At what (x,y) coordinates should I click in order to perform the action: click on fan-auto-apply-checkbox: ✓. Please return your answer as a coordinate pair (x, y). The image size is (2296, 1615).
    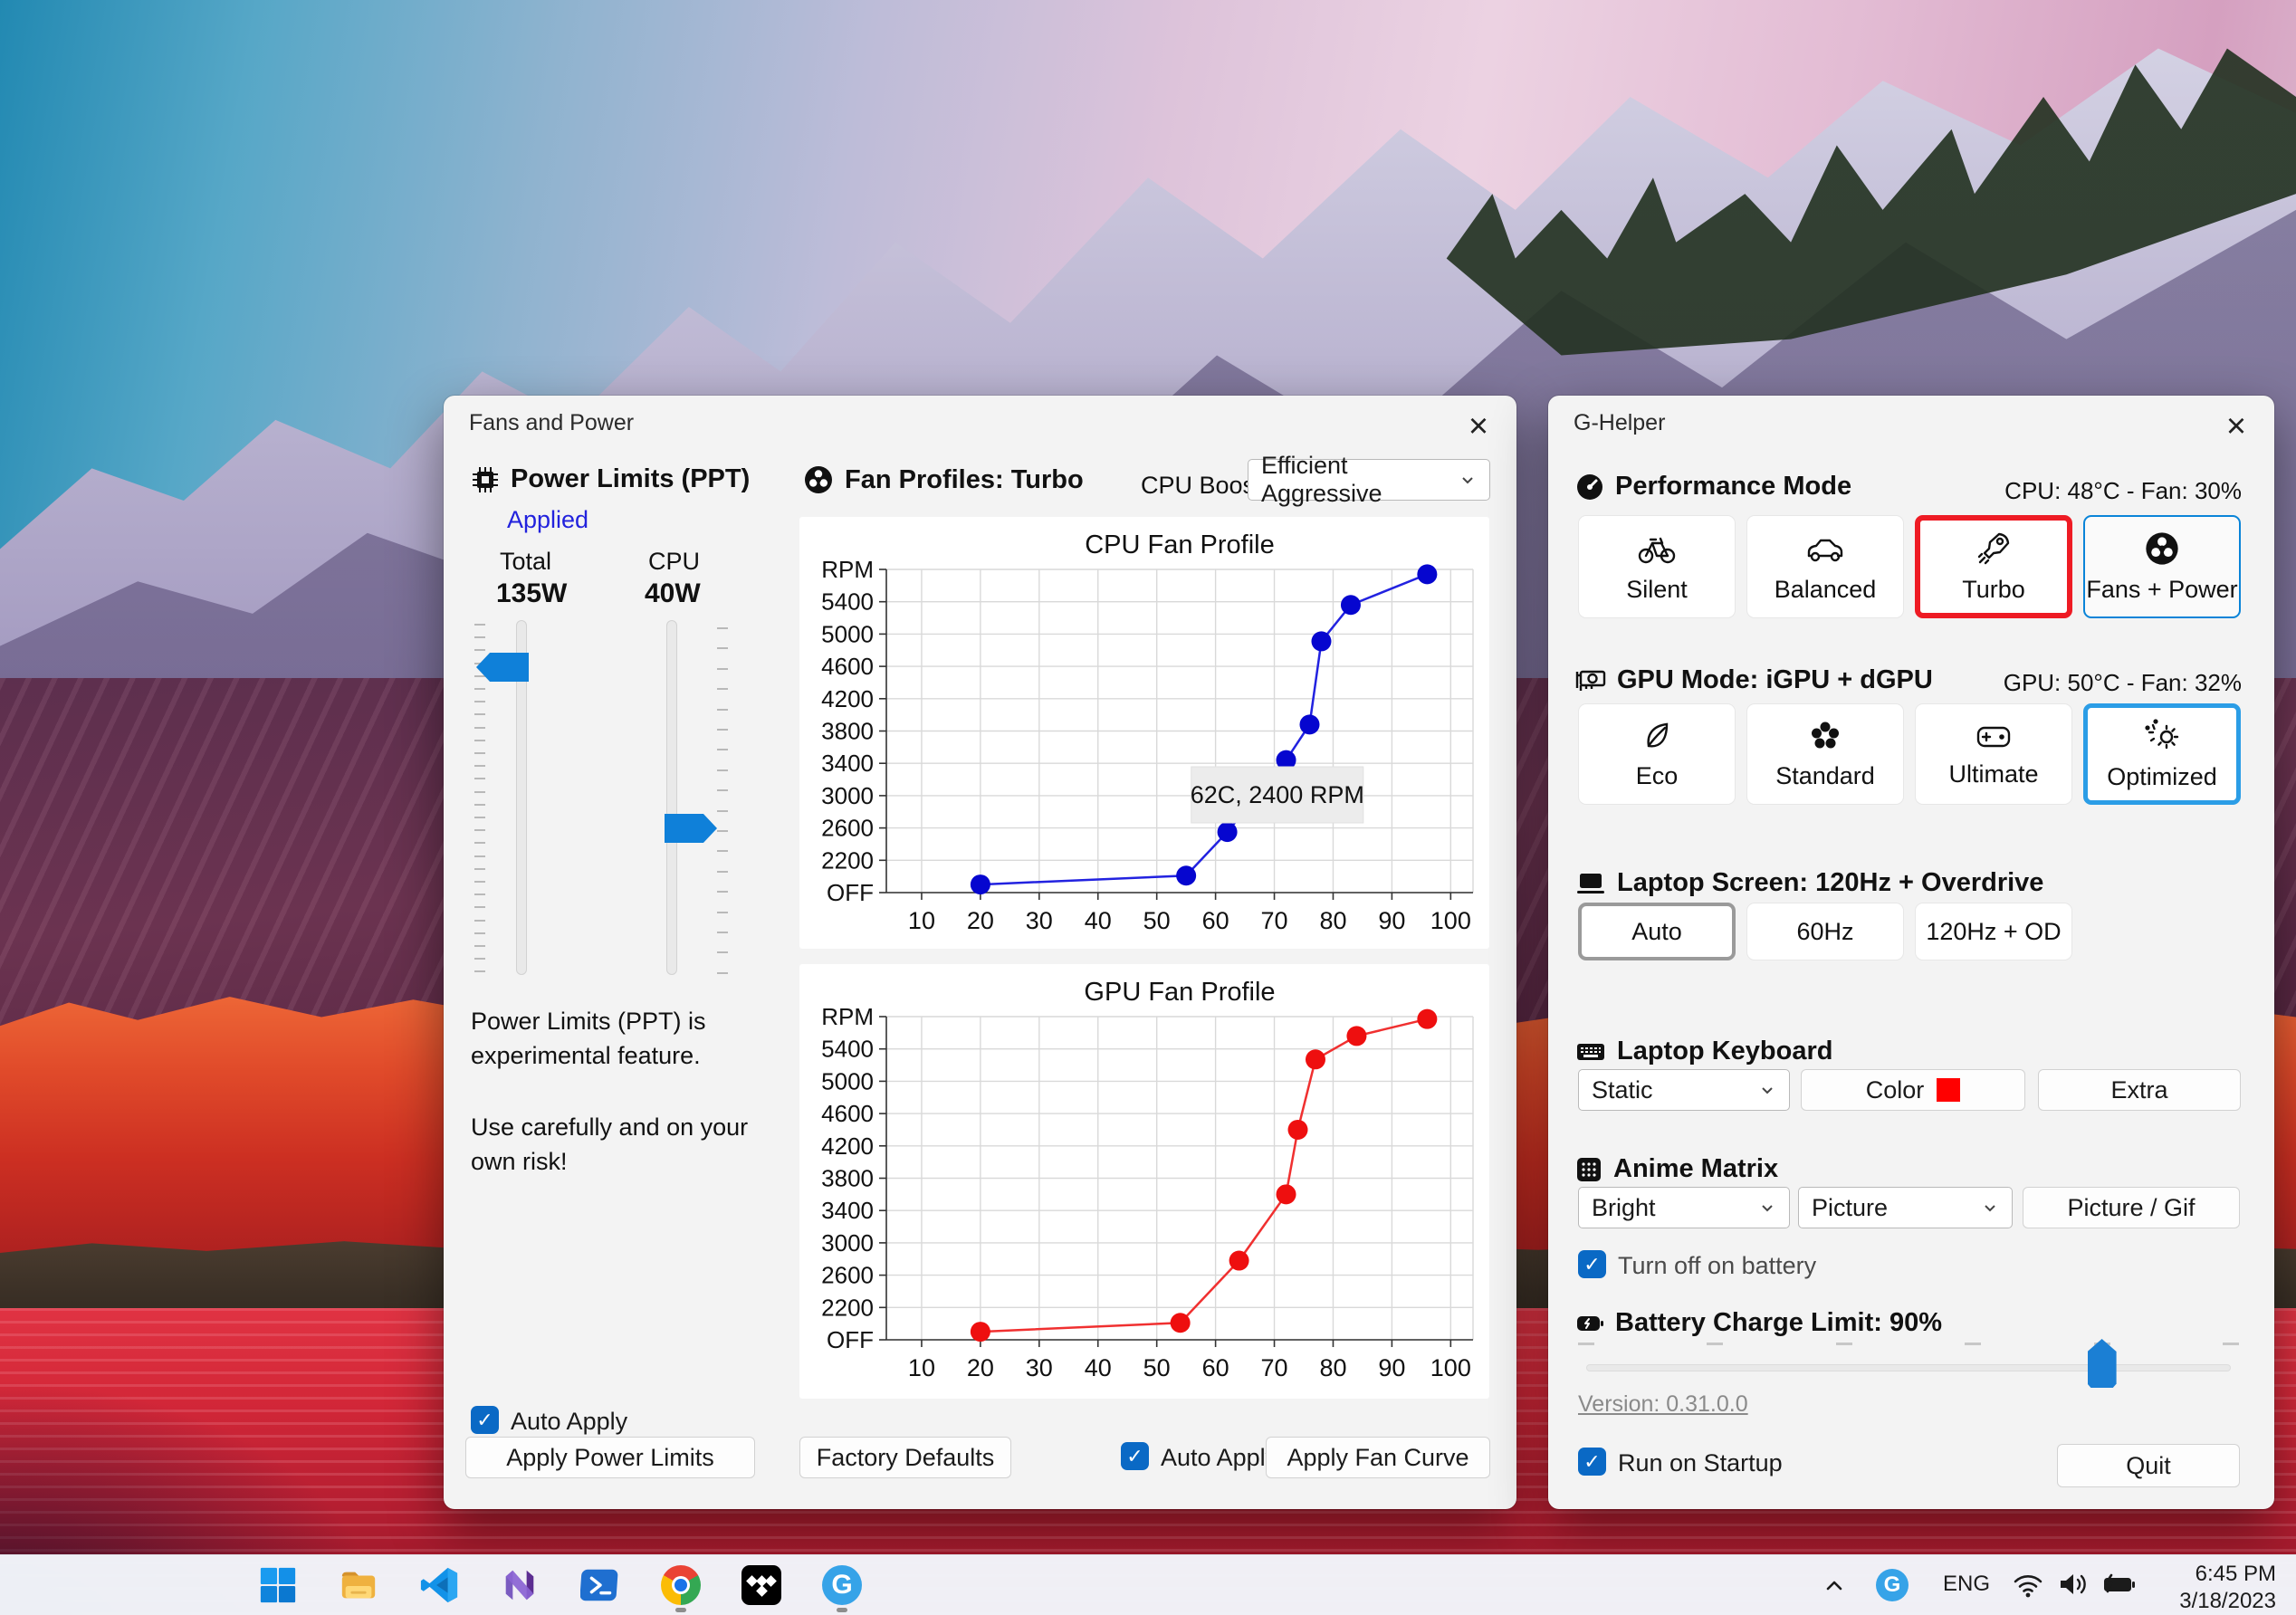
    Looking at the image, I should click on (1135, 1456).